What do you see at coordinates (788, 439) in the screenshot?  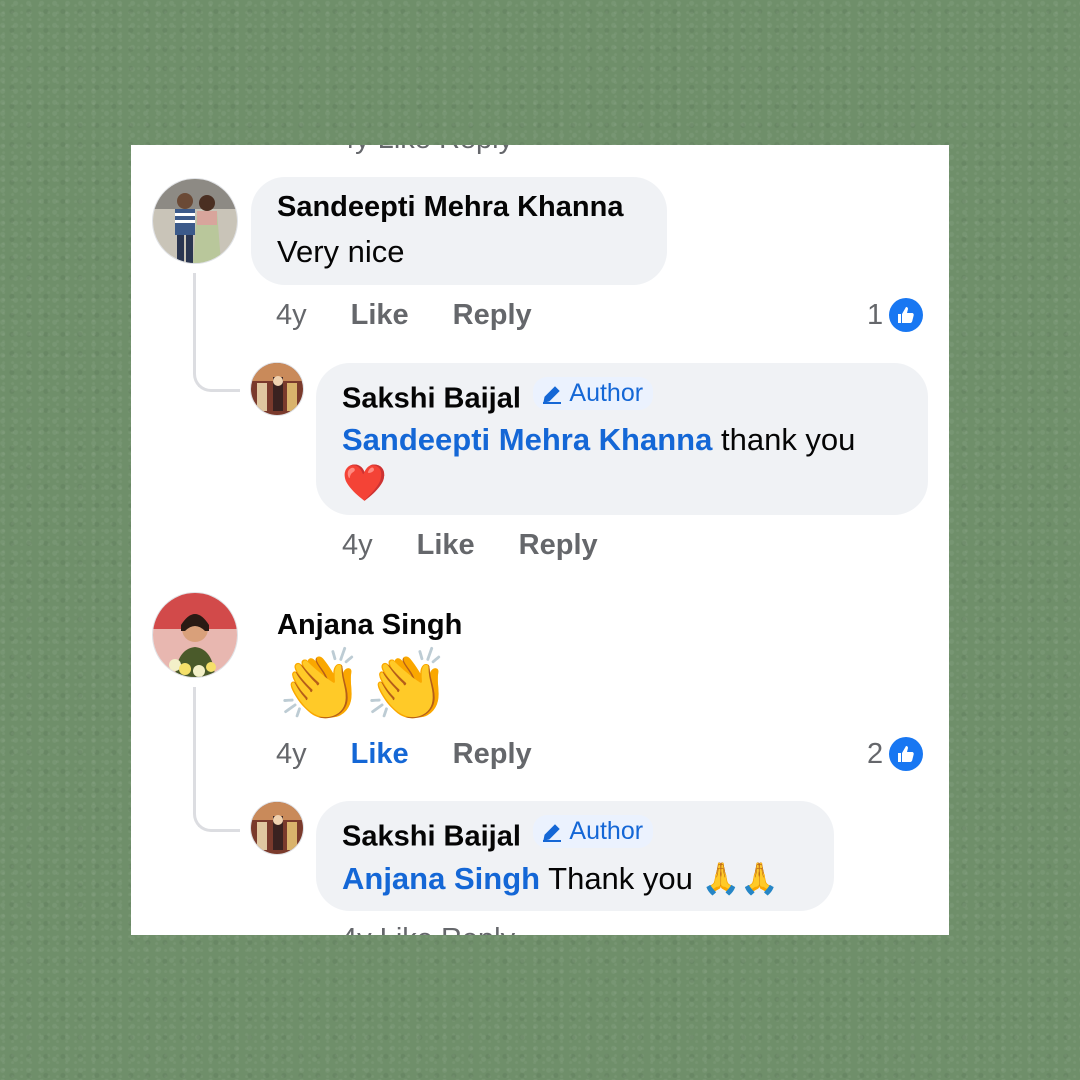 I see `reply-text: thank you` at bounding box center [788, 439].